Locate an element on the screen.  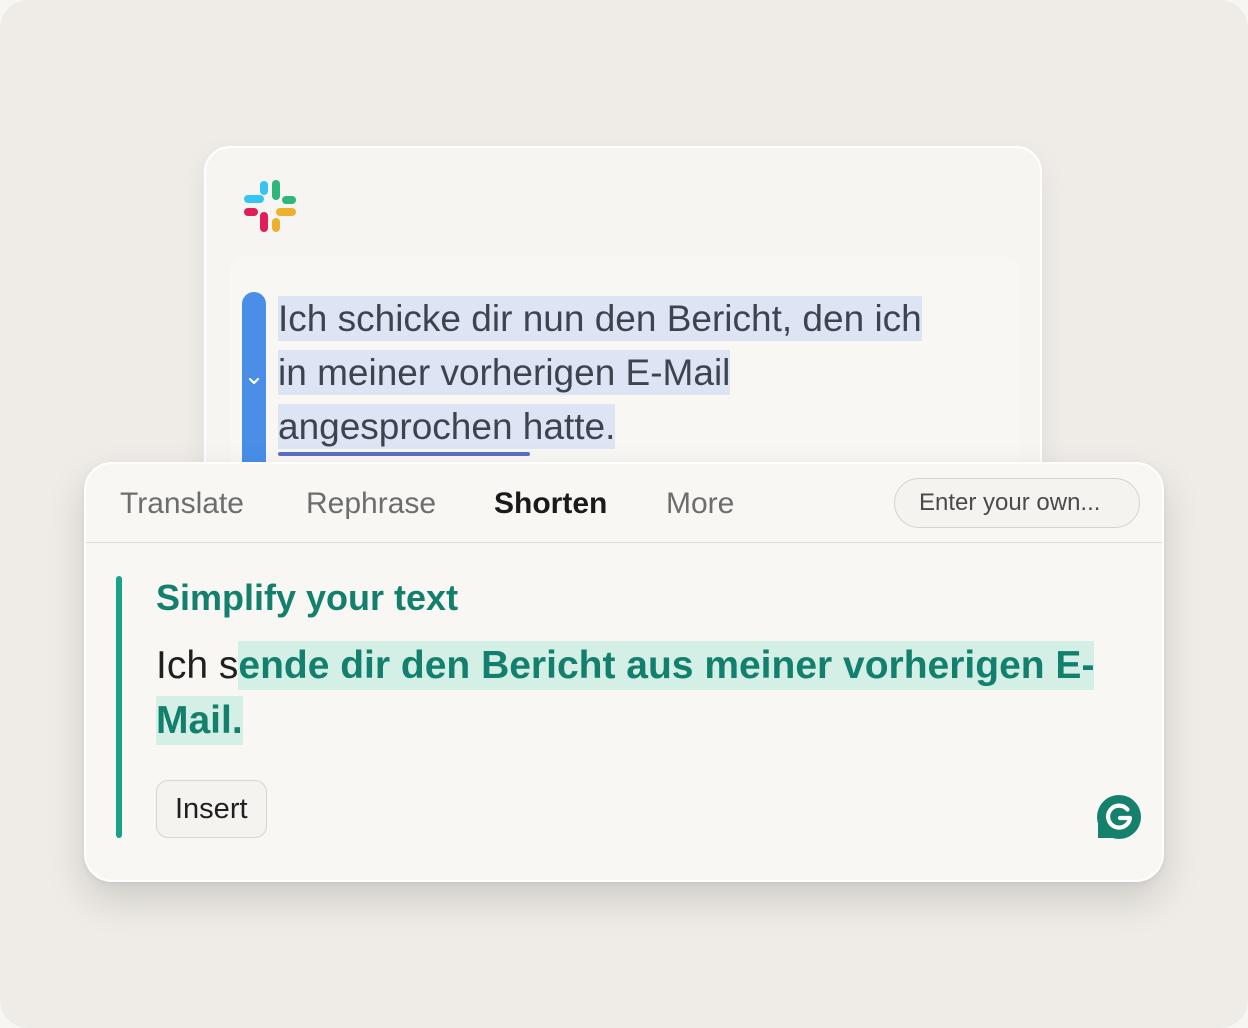
tab-shorten: Shorten is located at coordinates (550, 504).